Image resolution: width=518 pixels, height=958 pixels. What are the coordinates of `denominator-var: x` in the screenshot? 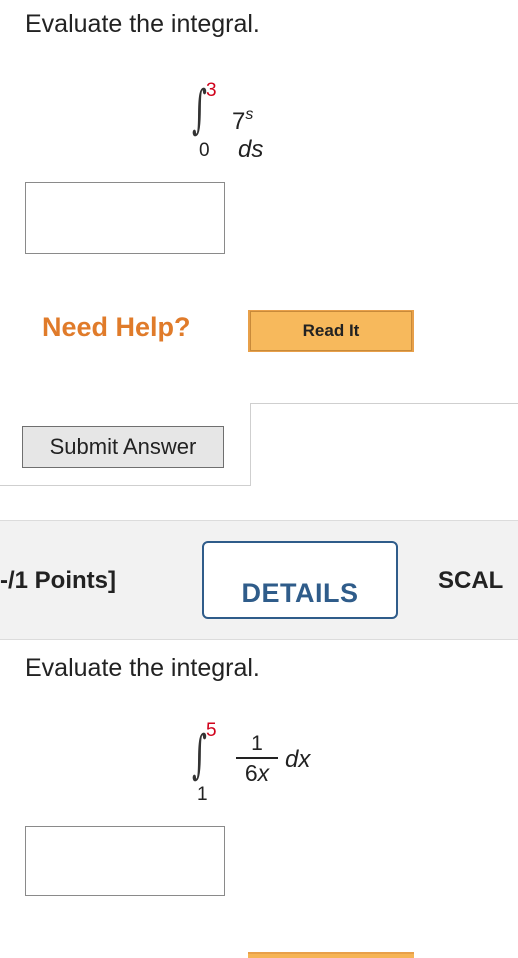 It's located at (263, 773).